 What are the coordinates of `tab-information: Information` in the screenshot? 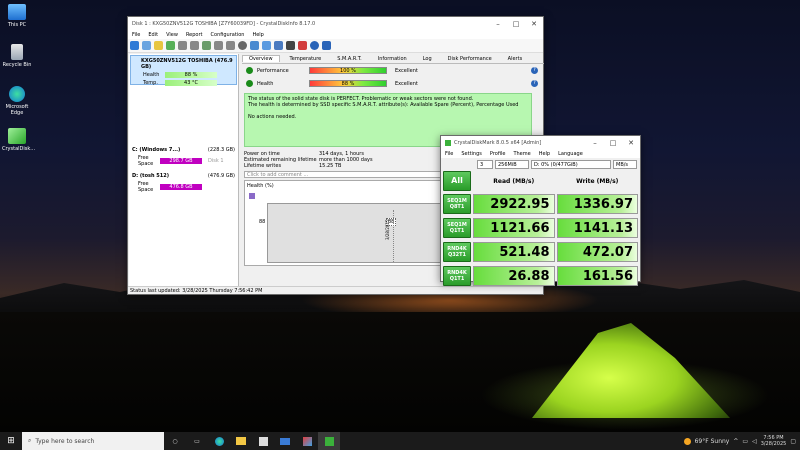 It's located at (392, 59).